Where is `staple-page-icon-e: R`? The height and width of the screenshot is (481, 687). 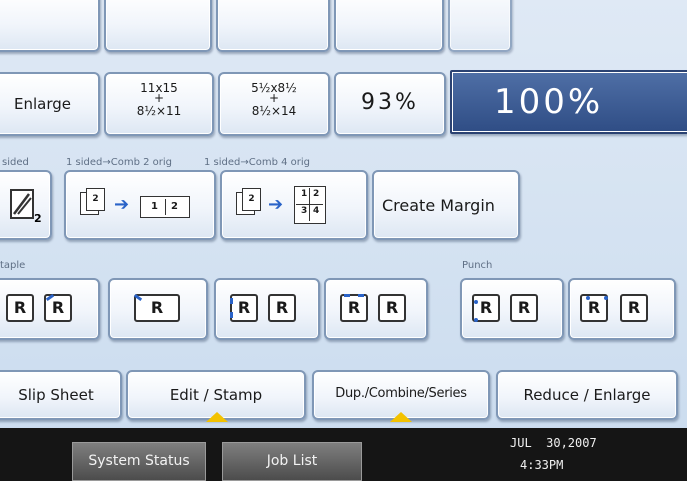 staple-page-icon-e: R is located at coordinates (282, 308).